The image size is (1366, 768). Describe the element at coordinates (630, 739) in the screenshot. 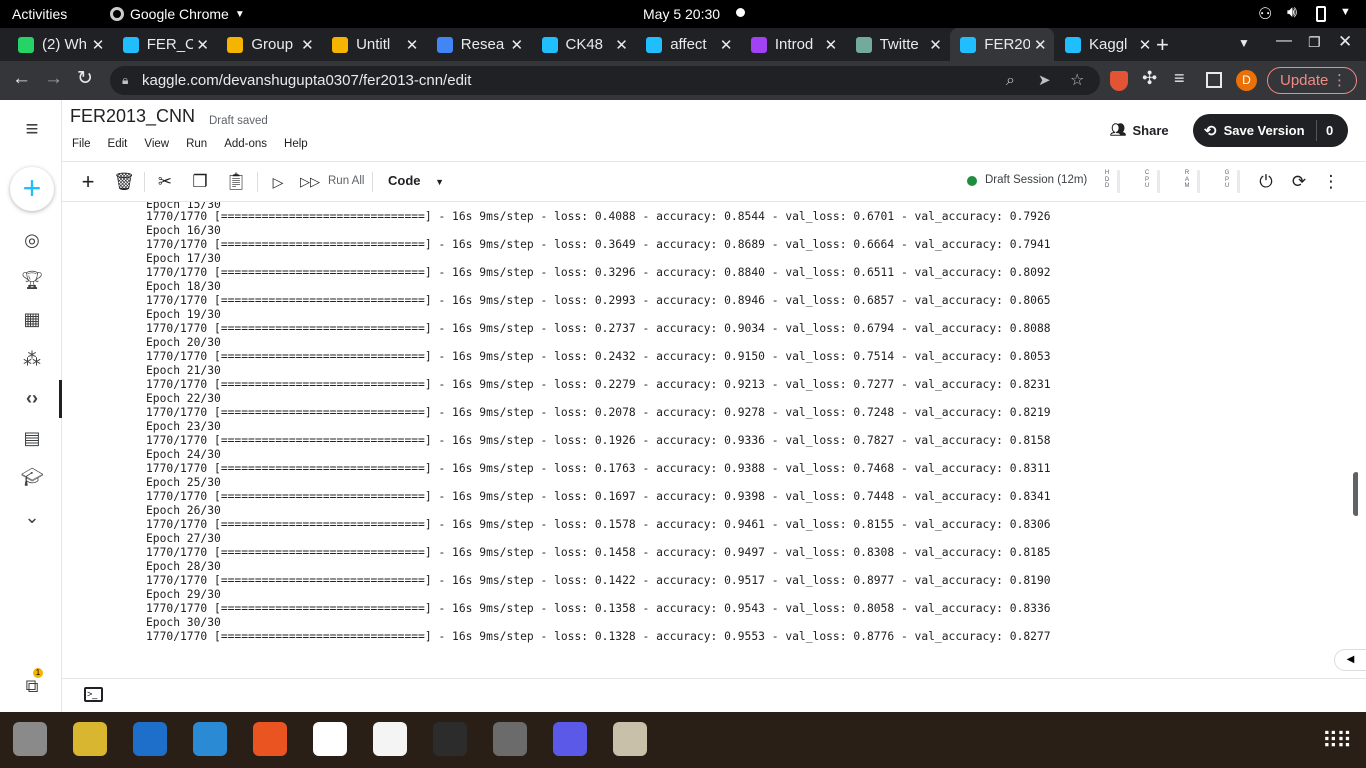

I see `archive-icon` at that location.